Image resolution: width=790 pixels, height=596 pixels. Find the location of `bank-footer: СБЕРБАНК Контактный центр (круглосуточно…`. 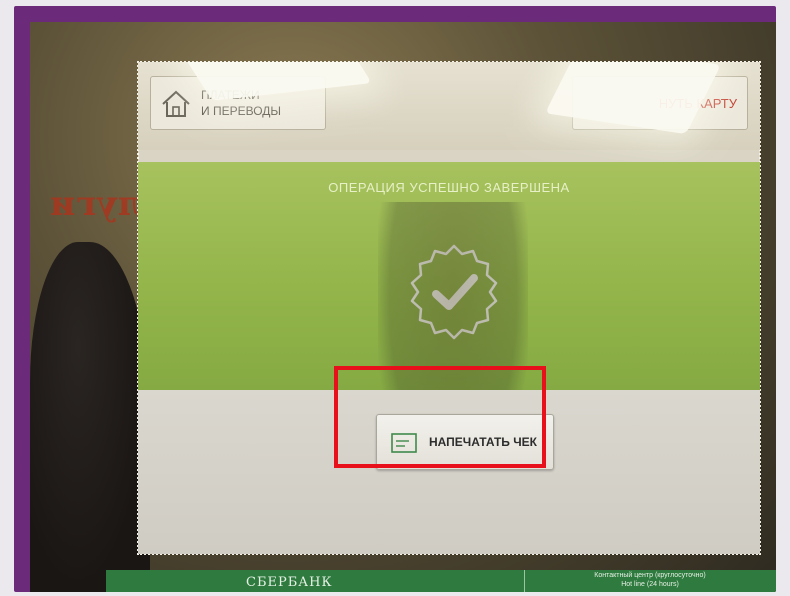

bank-footer: СБЕРБАНК Контактный центр (круглосуточно… is located at coordinates (441, 581).